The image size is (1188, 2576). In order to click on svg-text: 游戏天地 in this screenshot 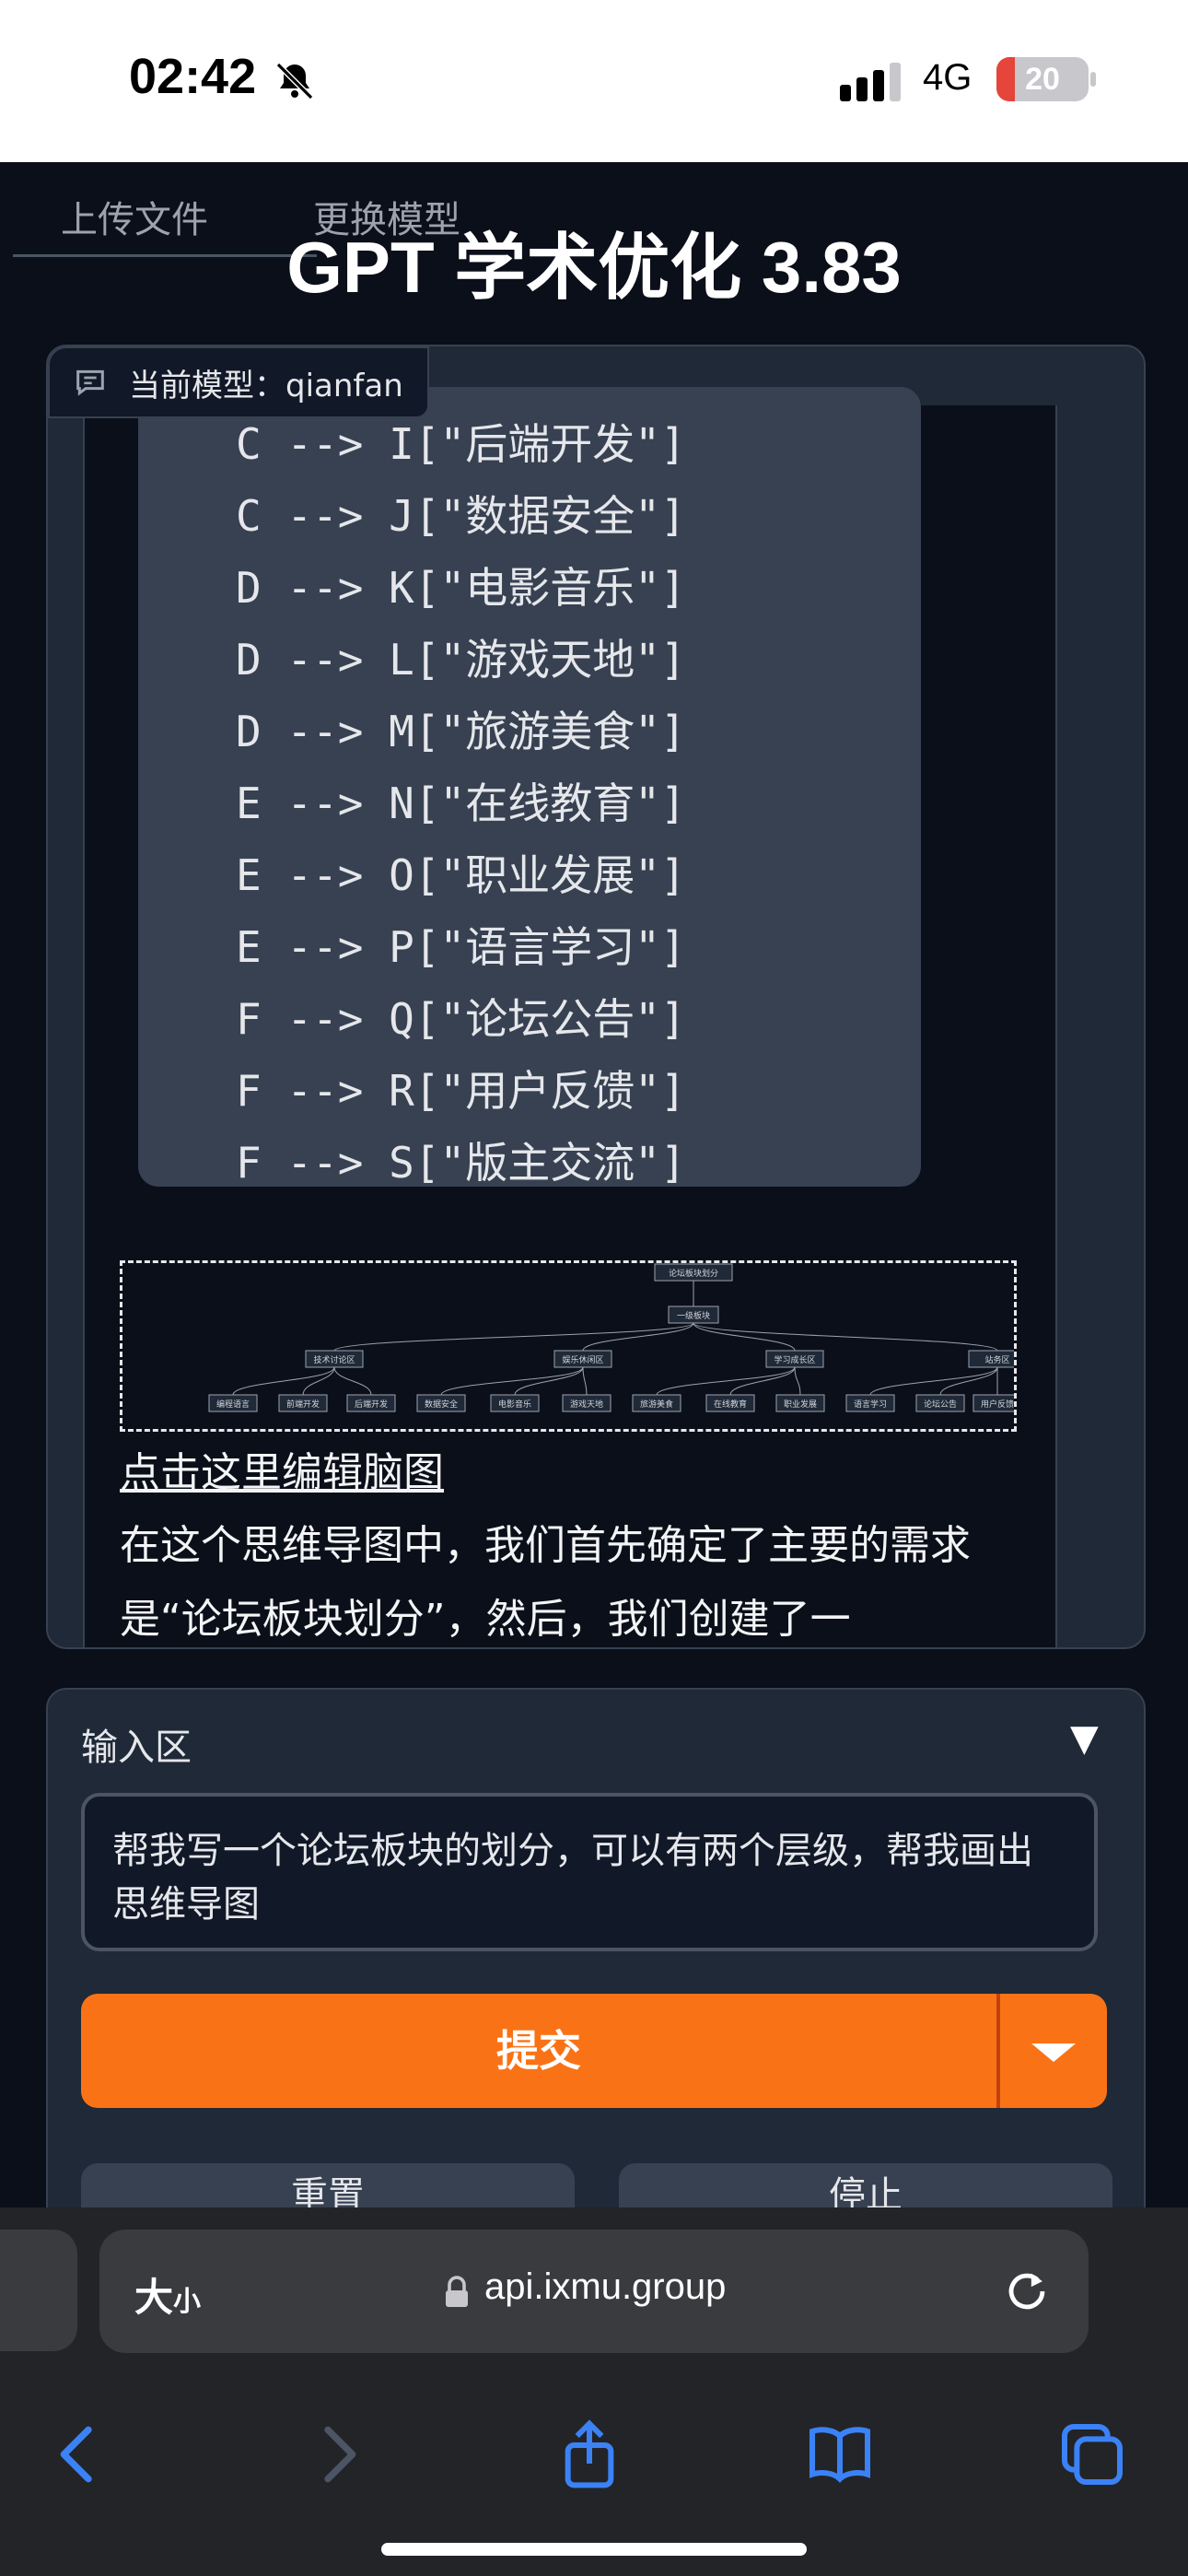, I will do `click(586, 1404)`.